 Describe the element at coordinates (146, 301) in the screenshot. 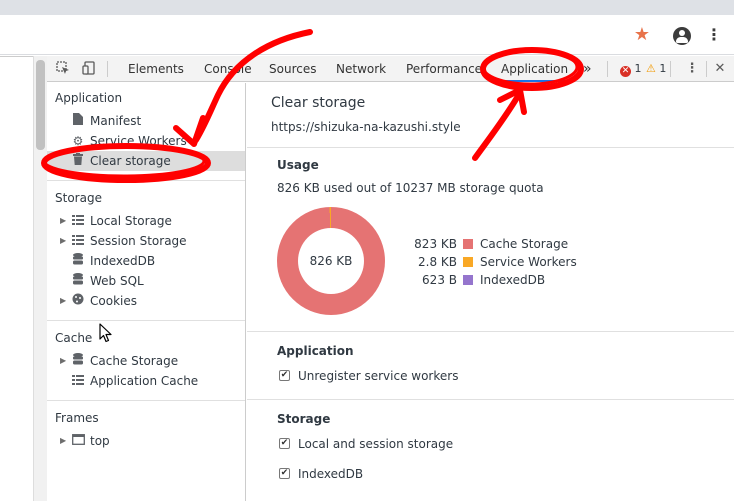

I see `sidebar-item-cookies: ▶ Cookies` at that location.